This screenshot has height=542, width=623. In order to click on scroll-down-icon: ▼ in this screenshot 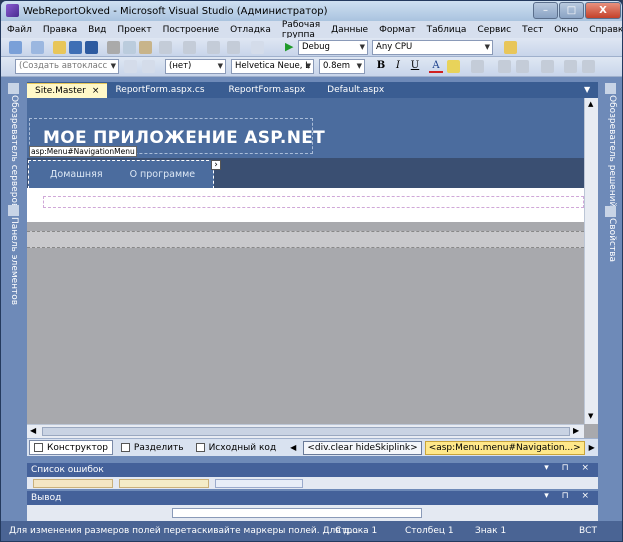, I will do `click(590, 416)`.